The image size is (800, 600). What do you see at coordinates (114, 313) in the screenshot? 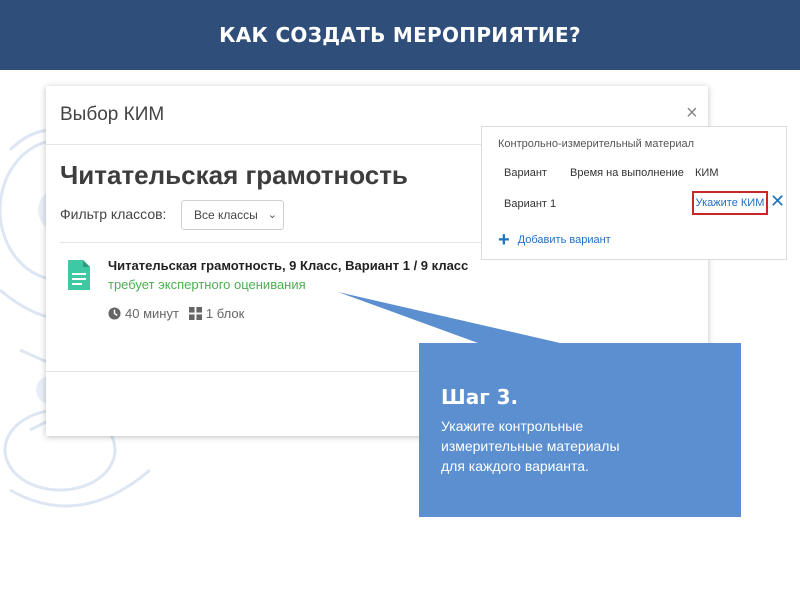
I see `clock-icon` at bounding box center [114, 313].